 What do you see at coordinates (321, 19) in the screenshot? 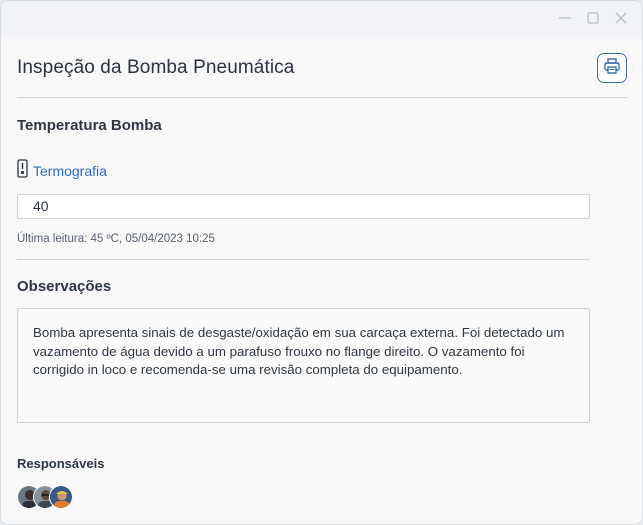
I see `title-bar` at bounding box center [321, 19].